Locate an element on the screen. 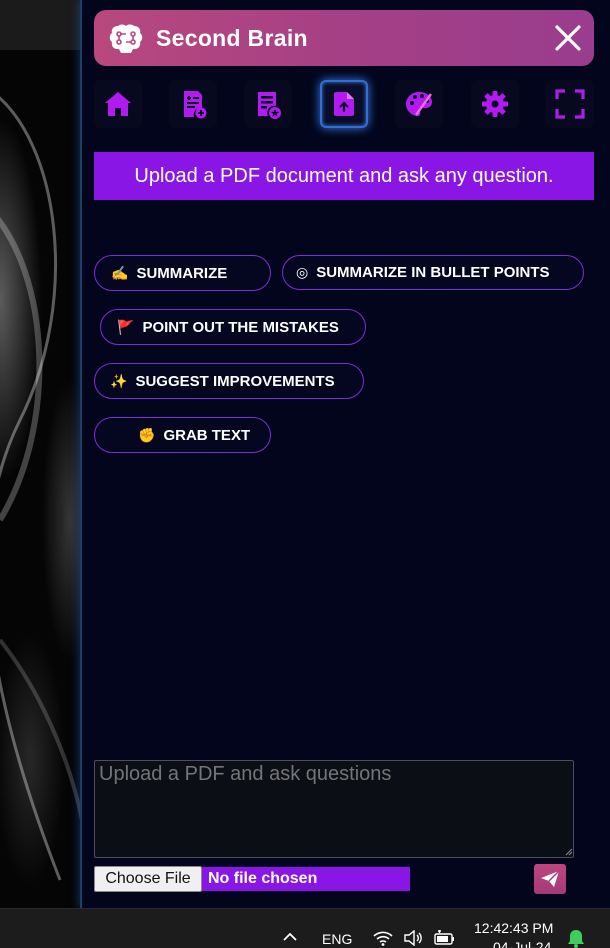 The width and height of the screenshot is (610, 948). red-flag-icon: 🚩 is located at coordinates (126, 326).